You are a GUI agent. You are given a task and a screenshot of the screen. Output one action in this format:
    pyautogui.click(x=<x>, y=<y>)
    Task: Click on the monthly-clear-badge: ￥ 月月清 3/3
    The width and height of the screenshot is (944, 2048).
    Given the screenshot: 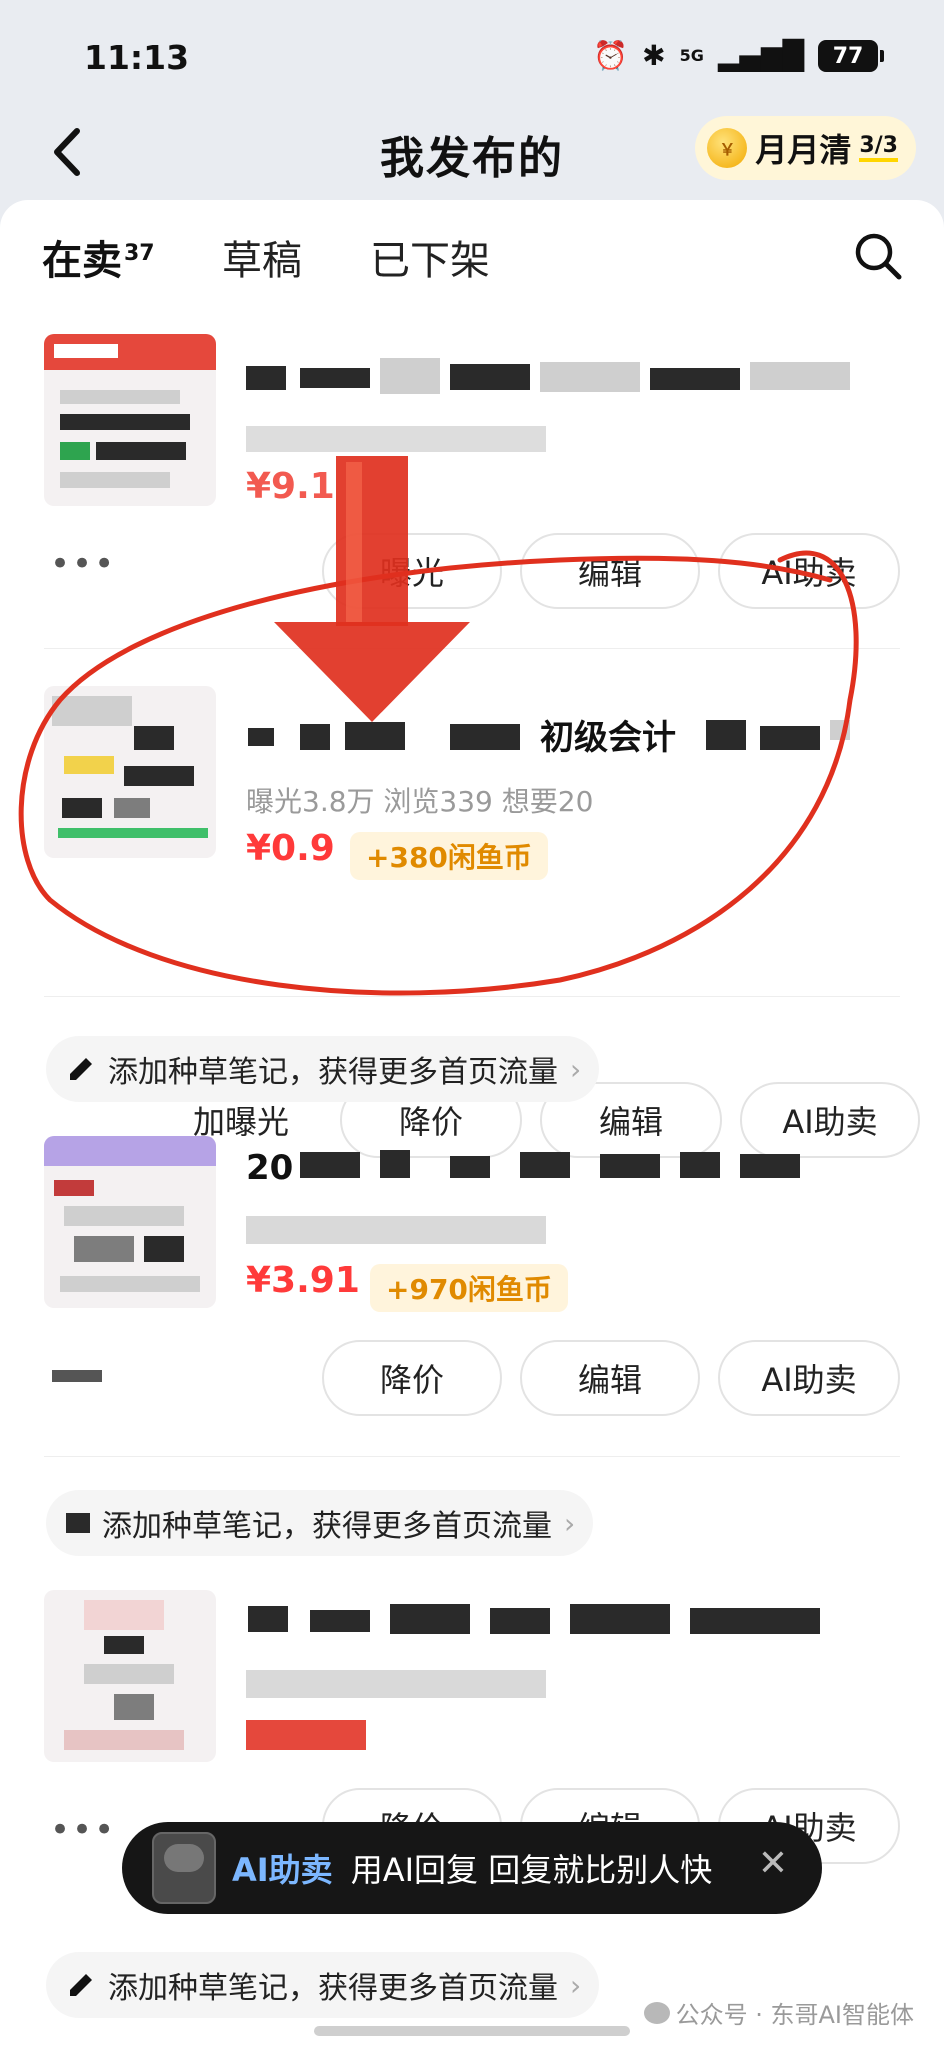 What is the action you would take?
    pyautogui.click(x=805, y=148)
    